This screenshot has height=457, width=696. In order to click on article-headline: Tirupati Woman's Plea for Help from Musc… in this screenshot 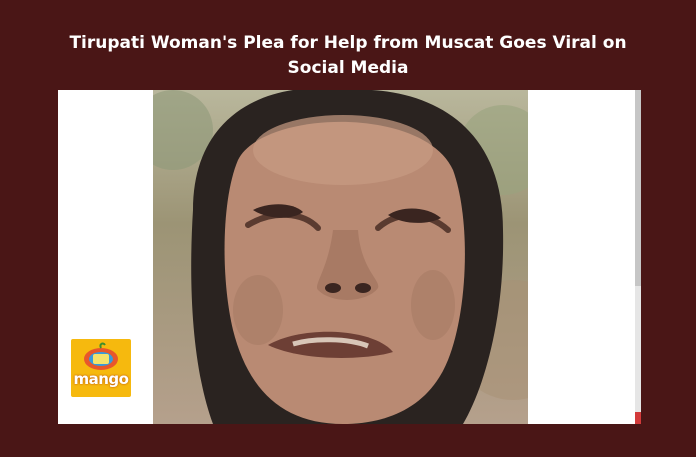, I will do `click(348, 56)`.